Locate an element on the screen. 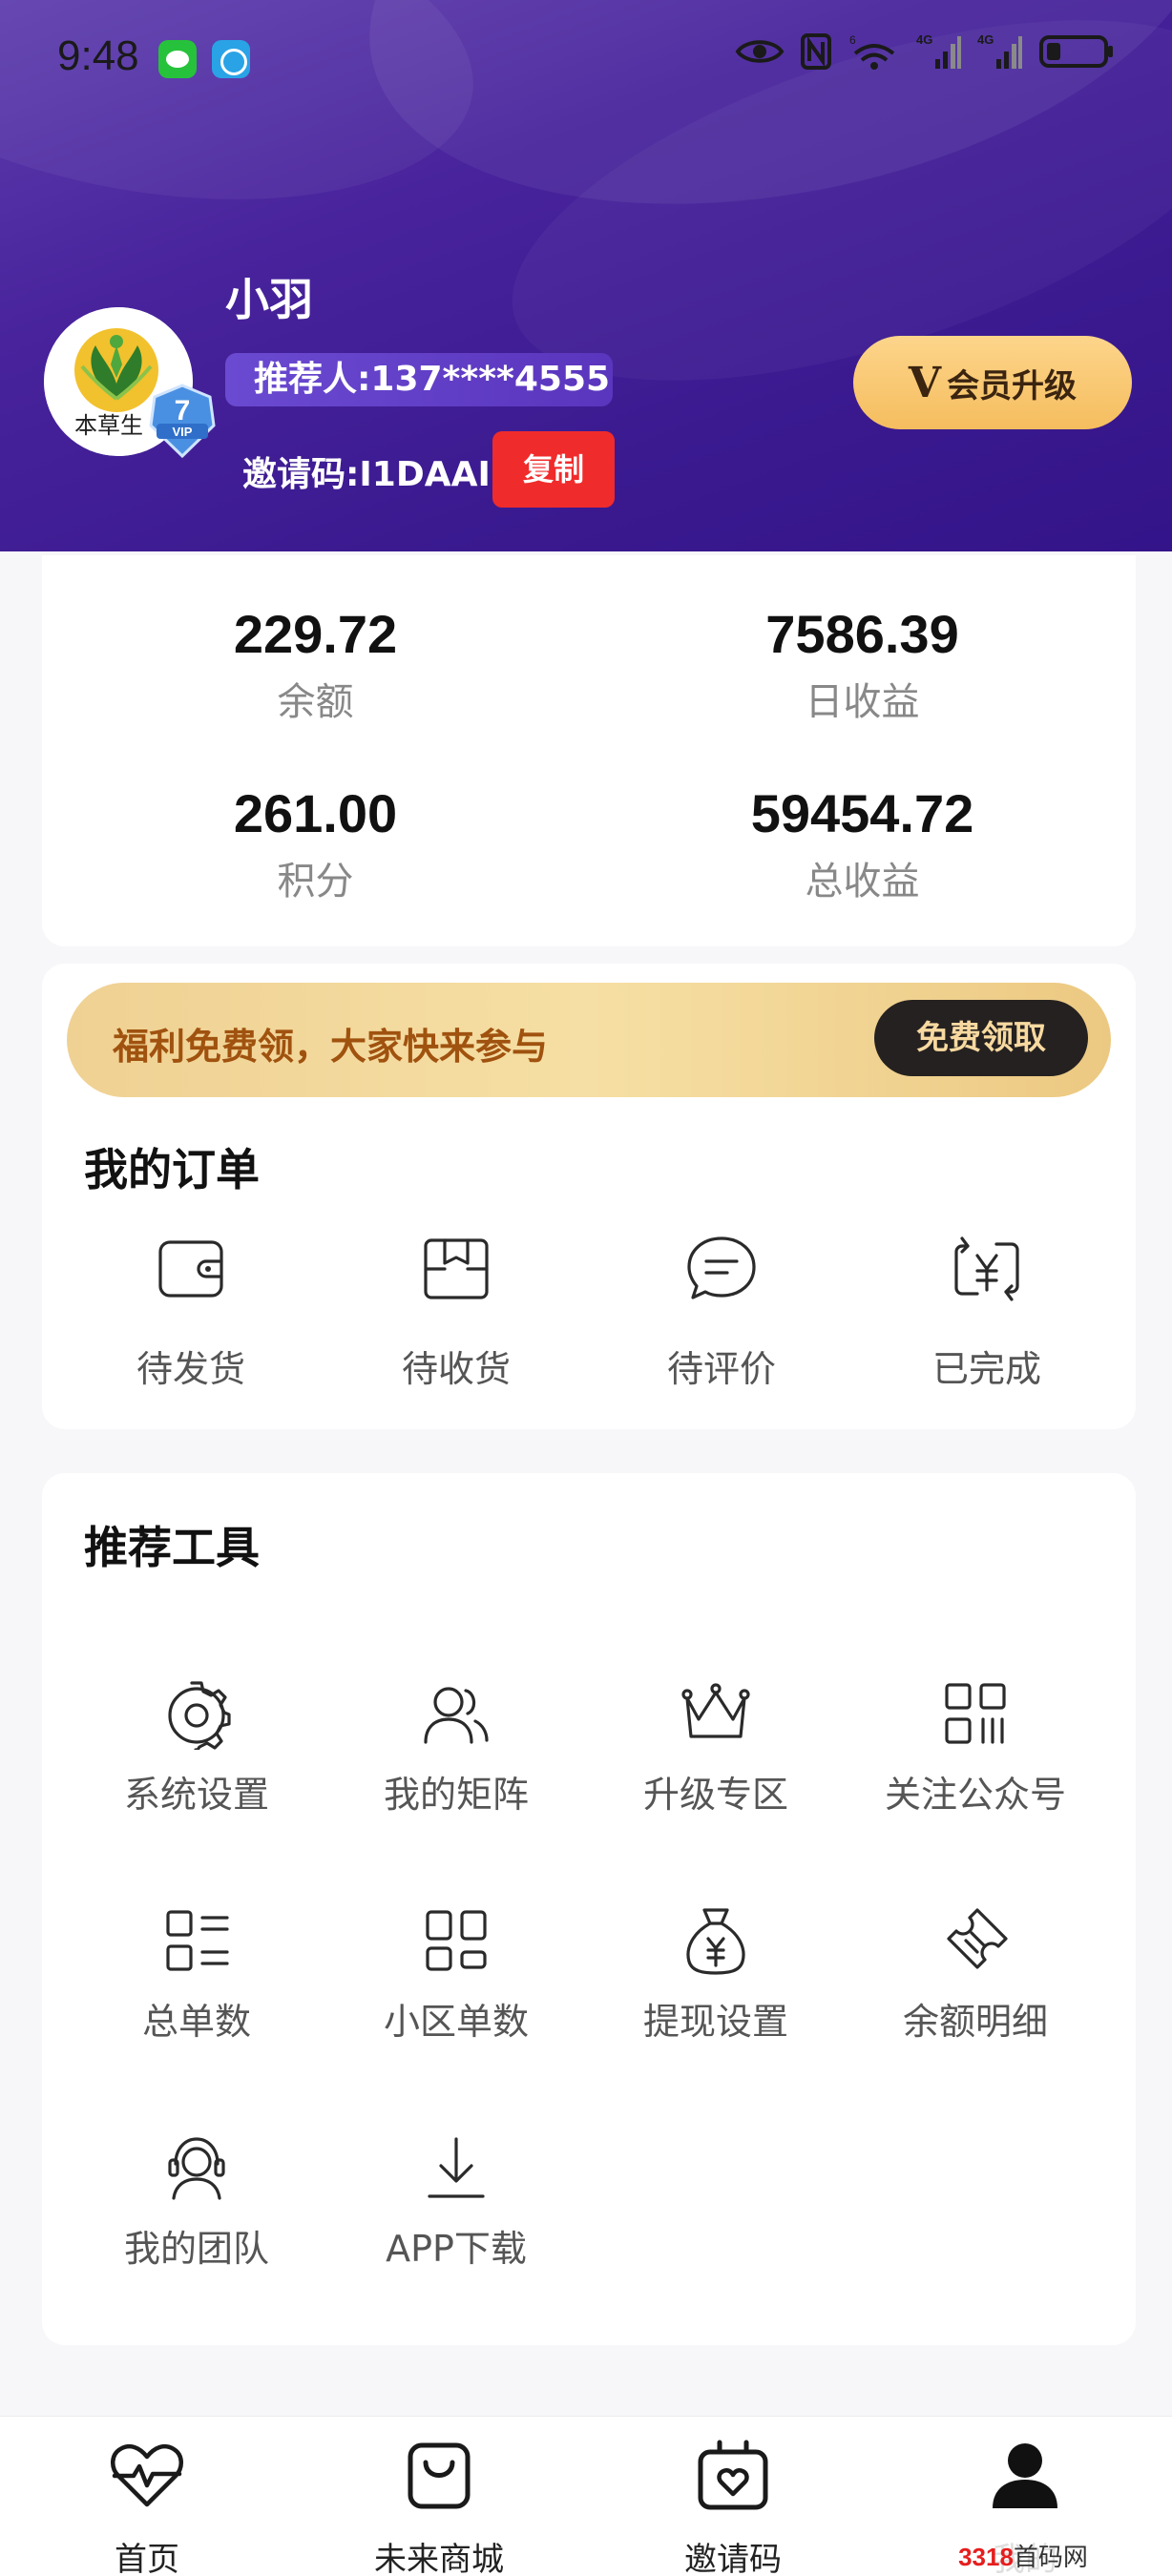 This screenshot has height=2576, width=1172. nav-home: 首页 is located at coordinates (147, 2507).